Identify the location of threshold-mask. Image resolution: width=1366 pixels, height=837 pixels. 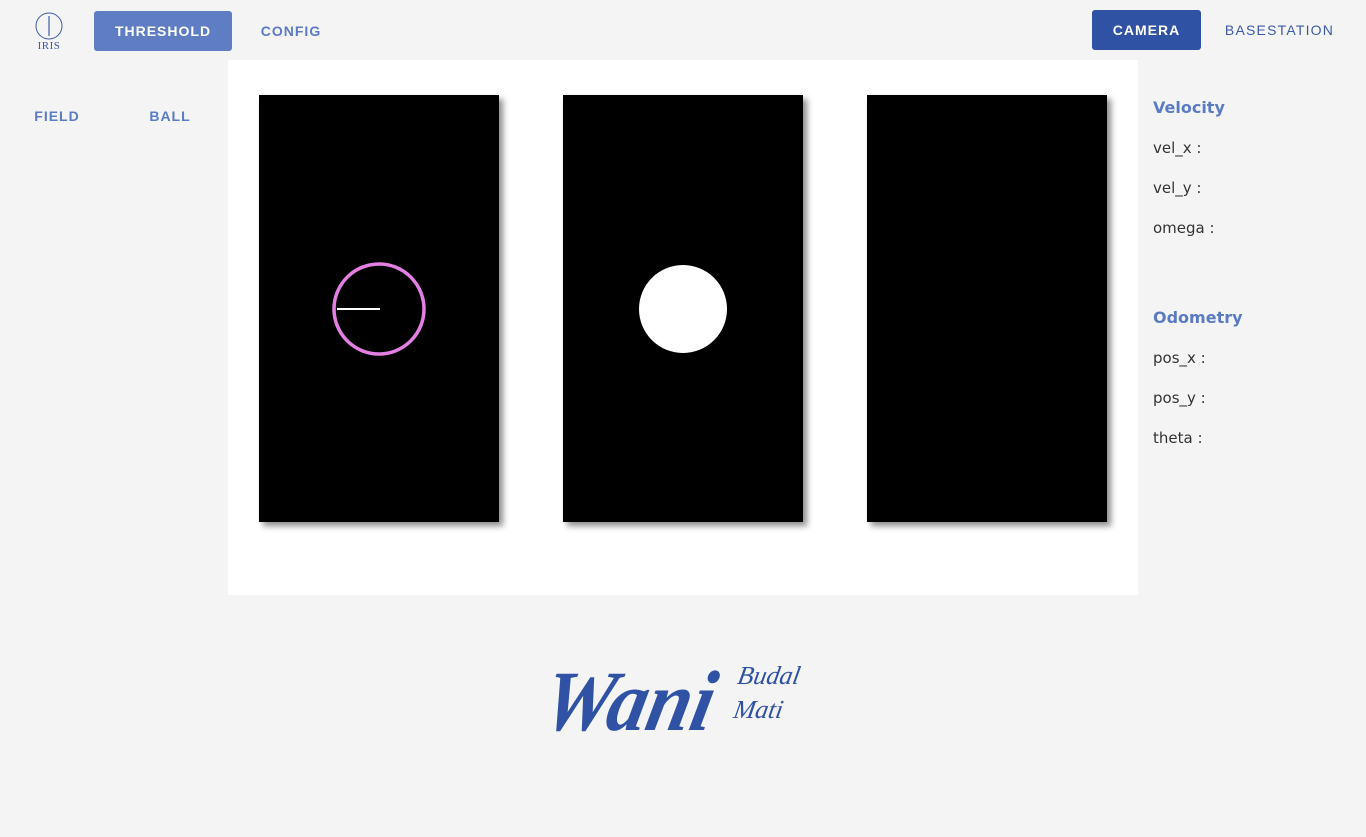
(683, 309).